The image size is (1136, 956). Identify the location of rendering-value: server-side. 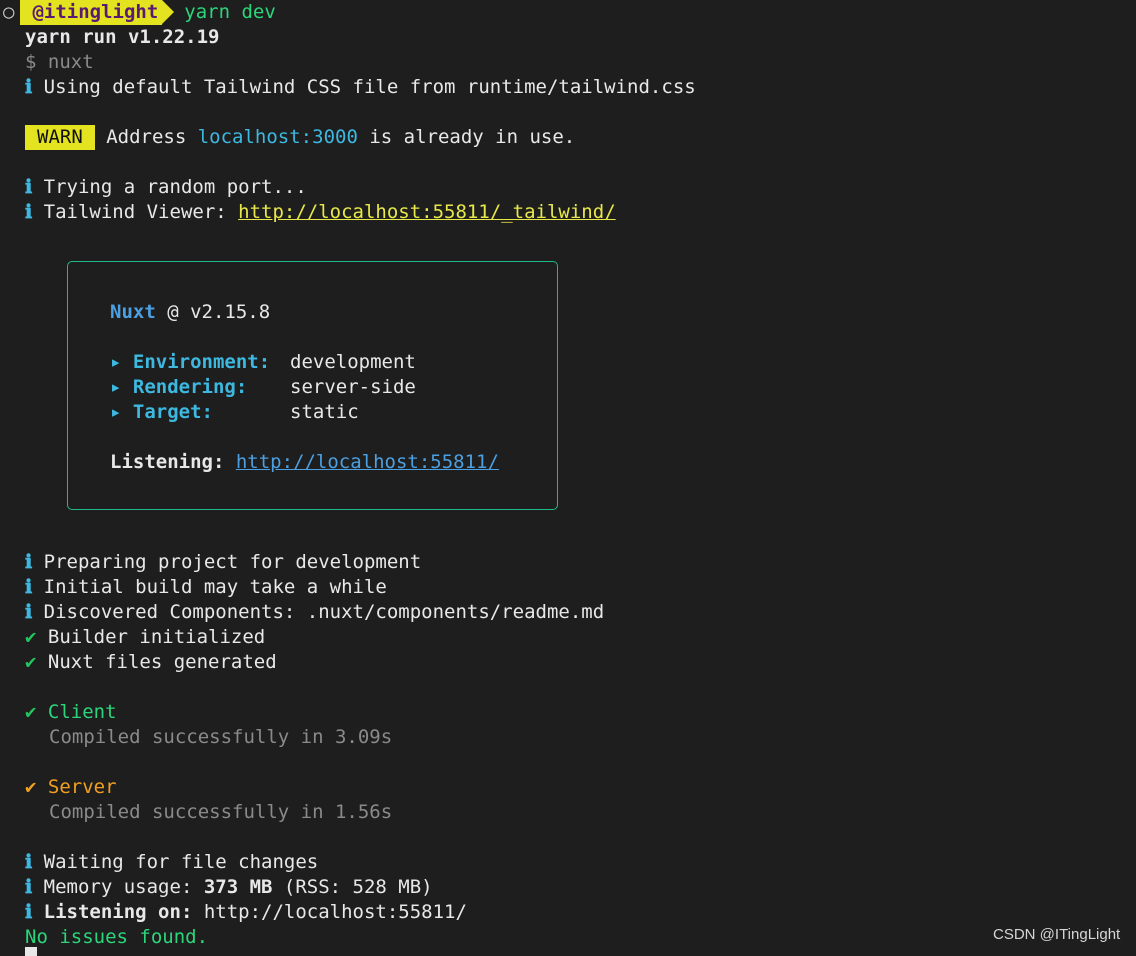
(353, 387).